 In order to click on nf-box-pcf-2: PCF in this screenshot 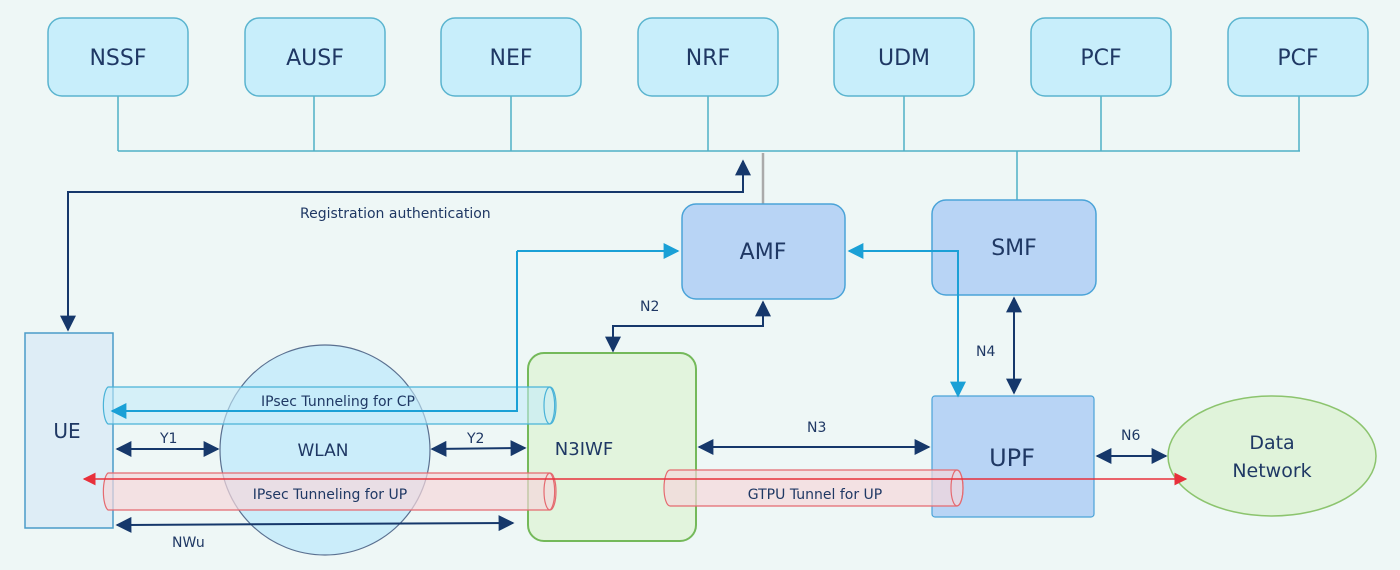, I will do `click(1298, 57)`.